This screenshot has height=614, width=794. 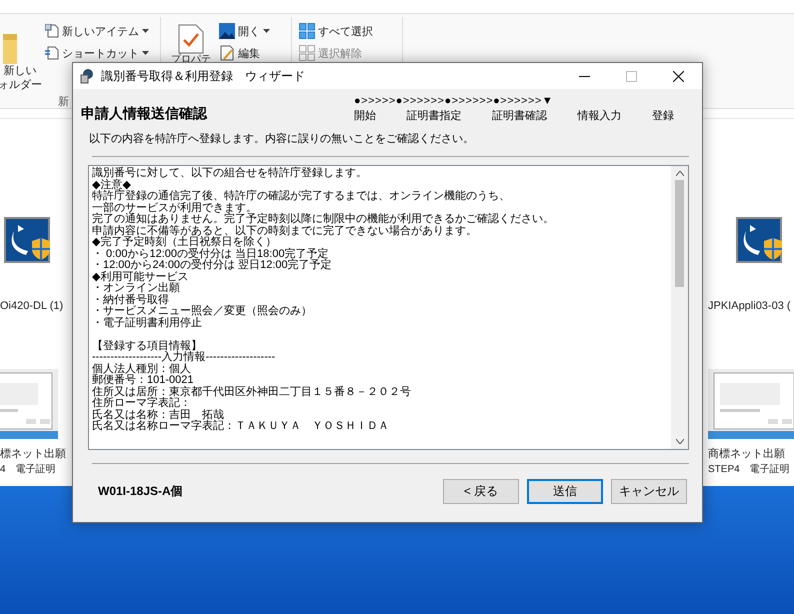 What do you see at coordinates (20, 71) in the screenshot?
I see `new-folder-label: 新しい` at bounding box center [20, 71].